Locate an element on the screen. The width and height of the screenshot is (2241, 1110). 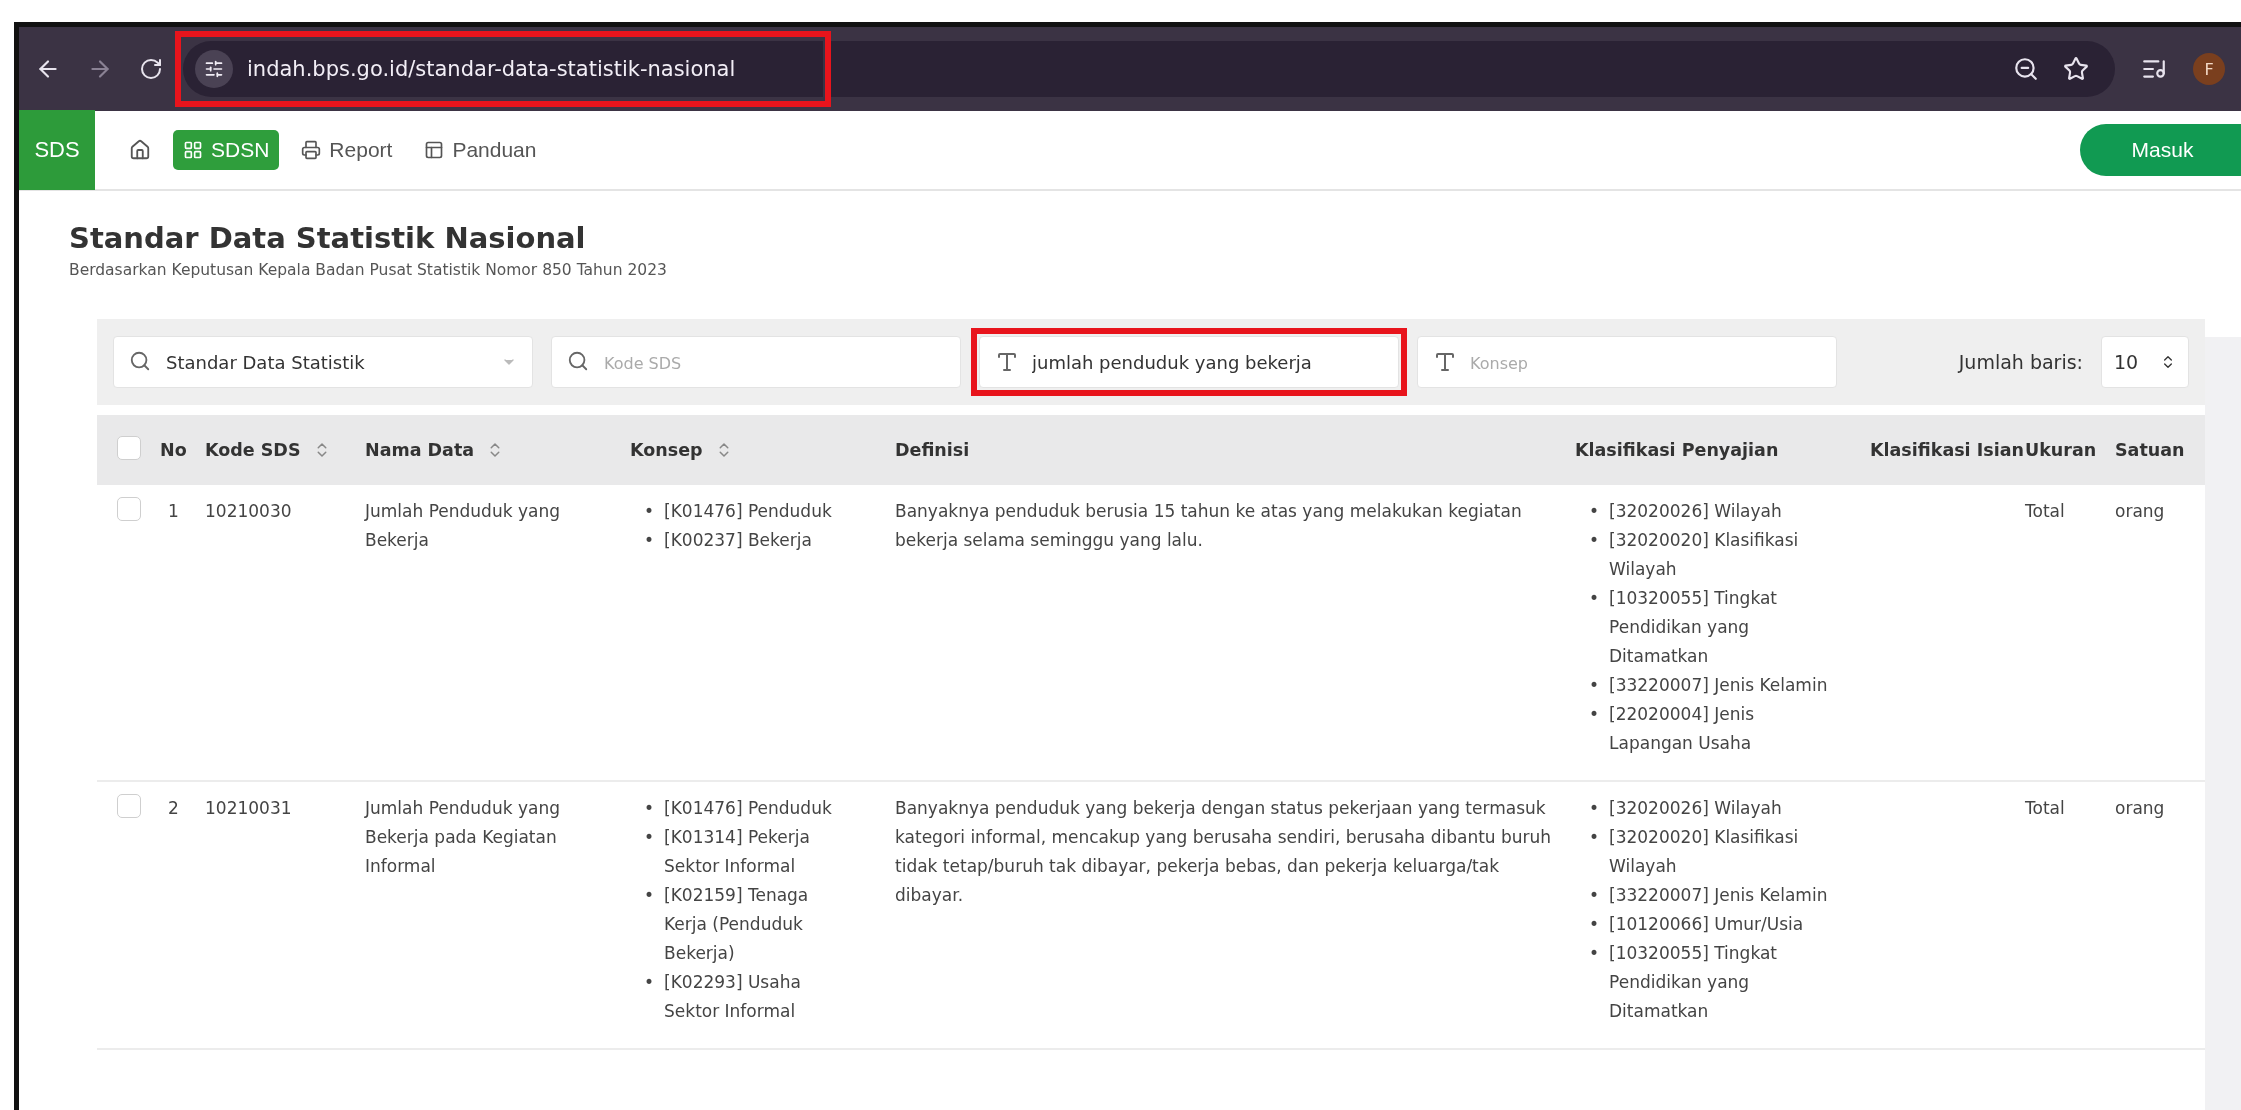
list-item: • [K02159] Tenaga Kerja (Penduduk Bekerja) is located at coordinates (727, 924).